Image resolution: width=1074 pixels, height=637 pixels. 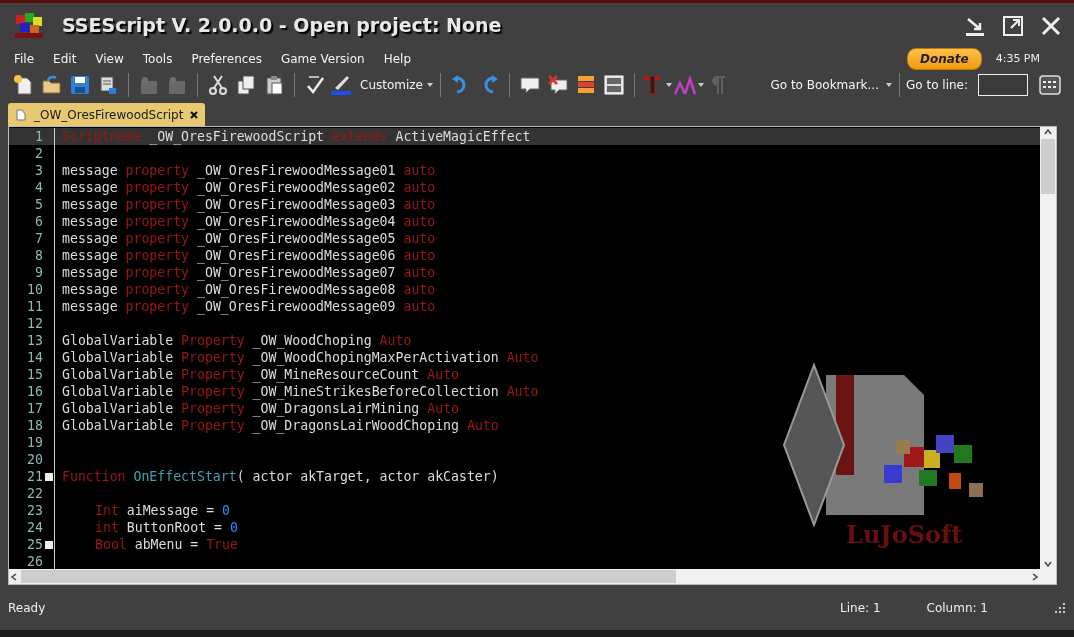 I want to click on scroll-up-icon, so click(x=1048, y=132).